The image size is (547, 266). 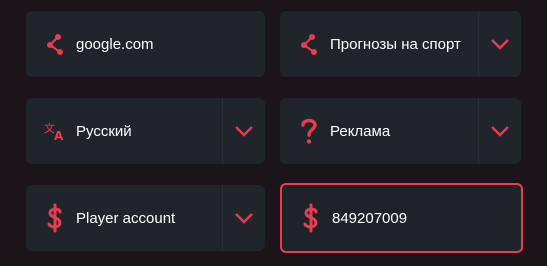 I want to click on site-select: google.com, so click(x=145, y=44).